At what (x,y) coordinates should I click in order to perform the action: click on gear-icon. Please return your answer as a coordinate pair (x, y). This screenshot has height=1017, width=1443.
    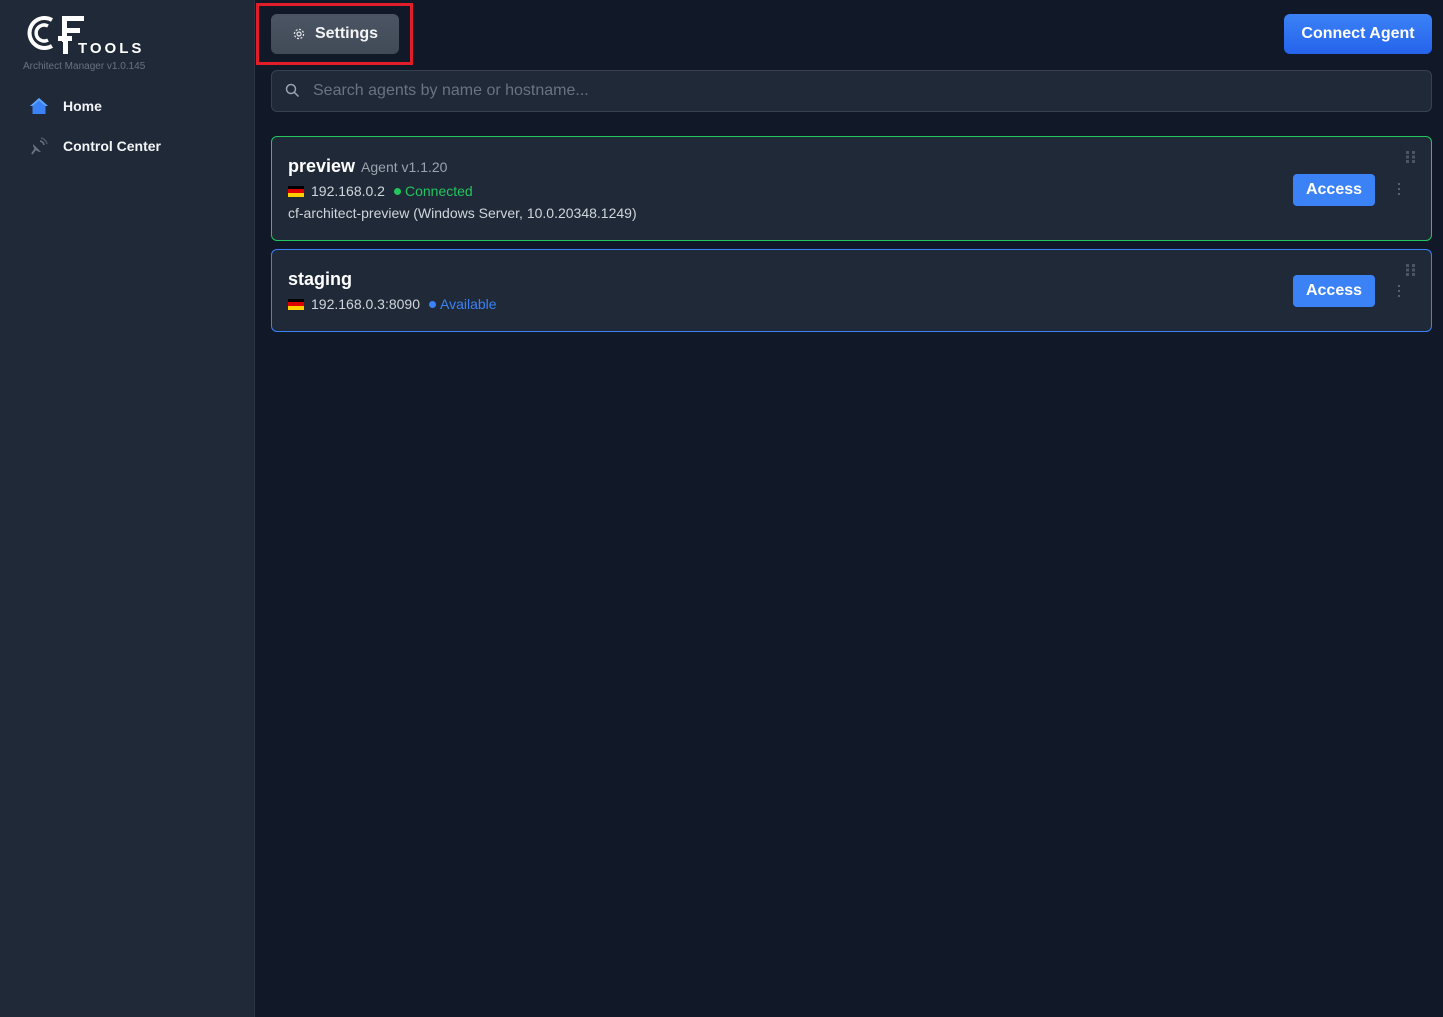
    Looking at the image, I should click on (299, 34).